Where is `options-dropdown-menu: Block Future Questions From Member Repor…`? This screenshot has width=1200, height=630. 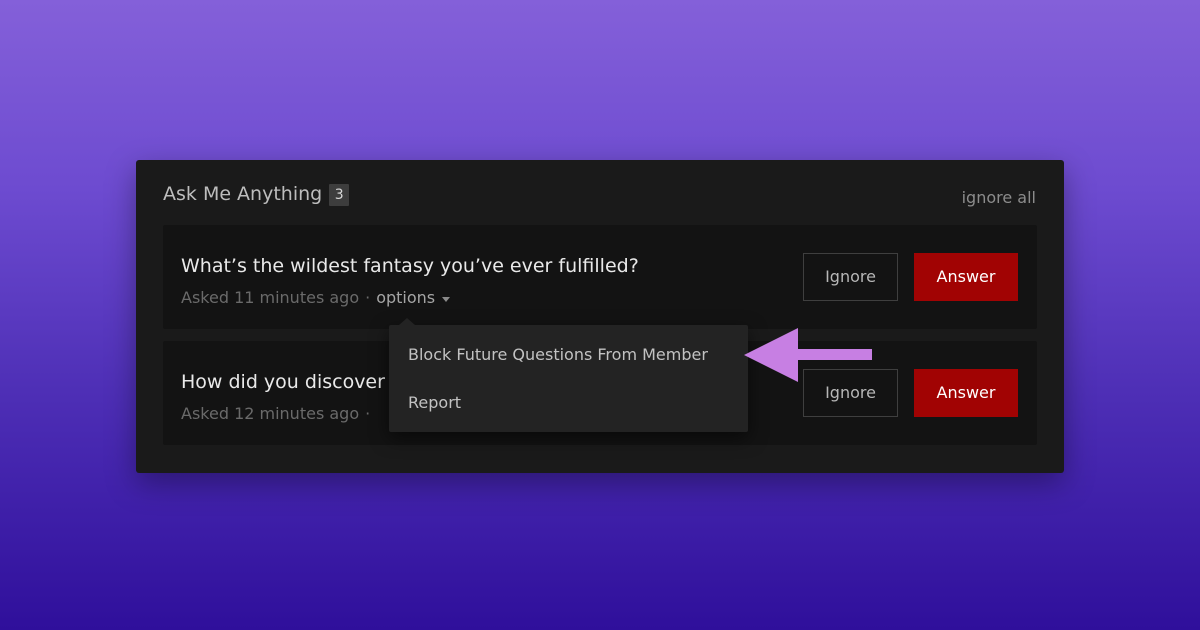
options-dropdown-menu: Block Future Questions From Member Repor… is located at coordinates (568, 375).